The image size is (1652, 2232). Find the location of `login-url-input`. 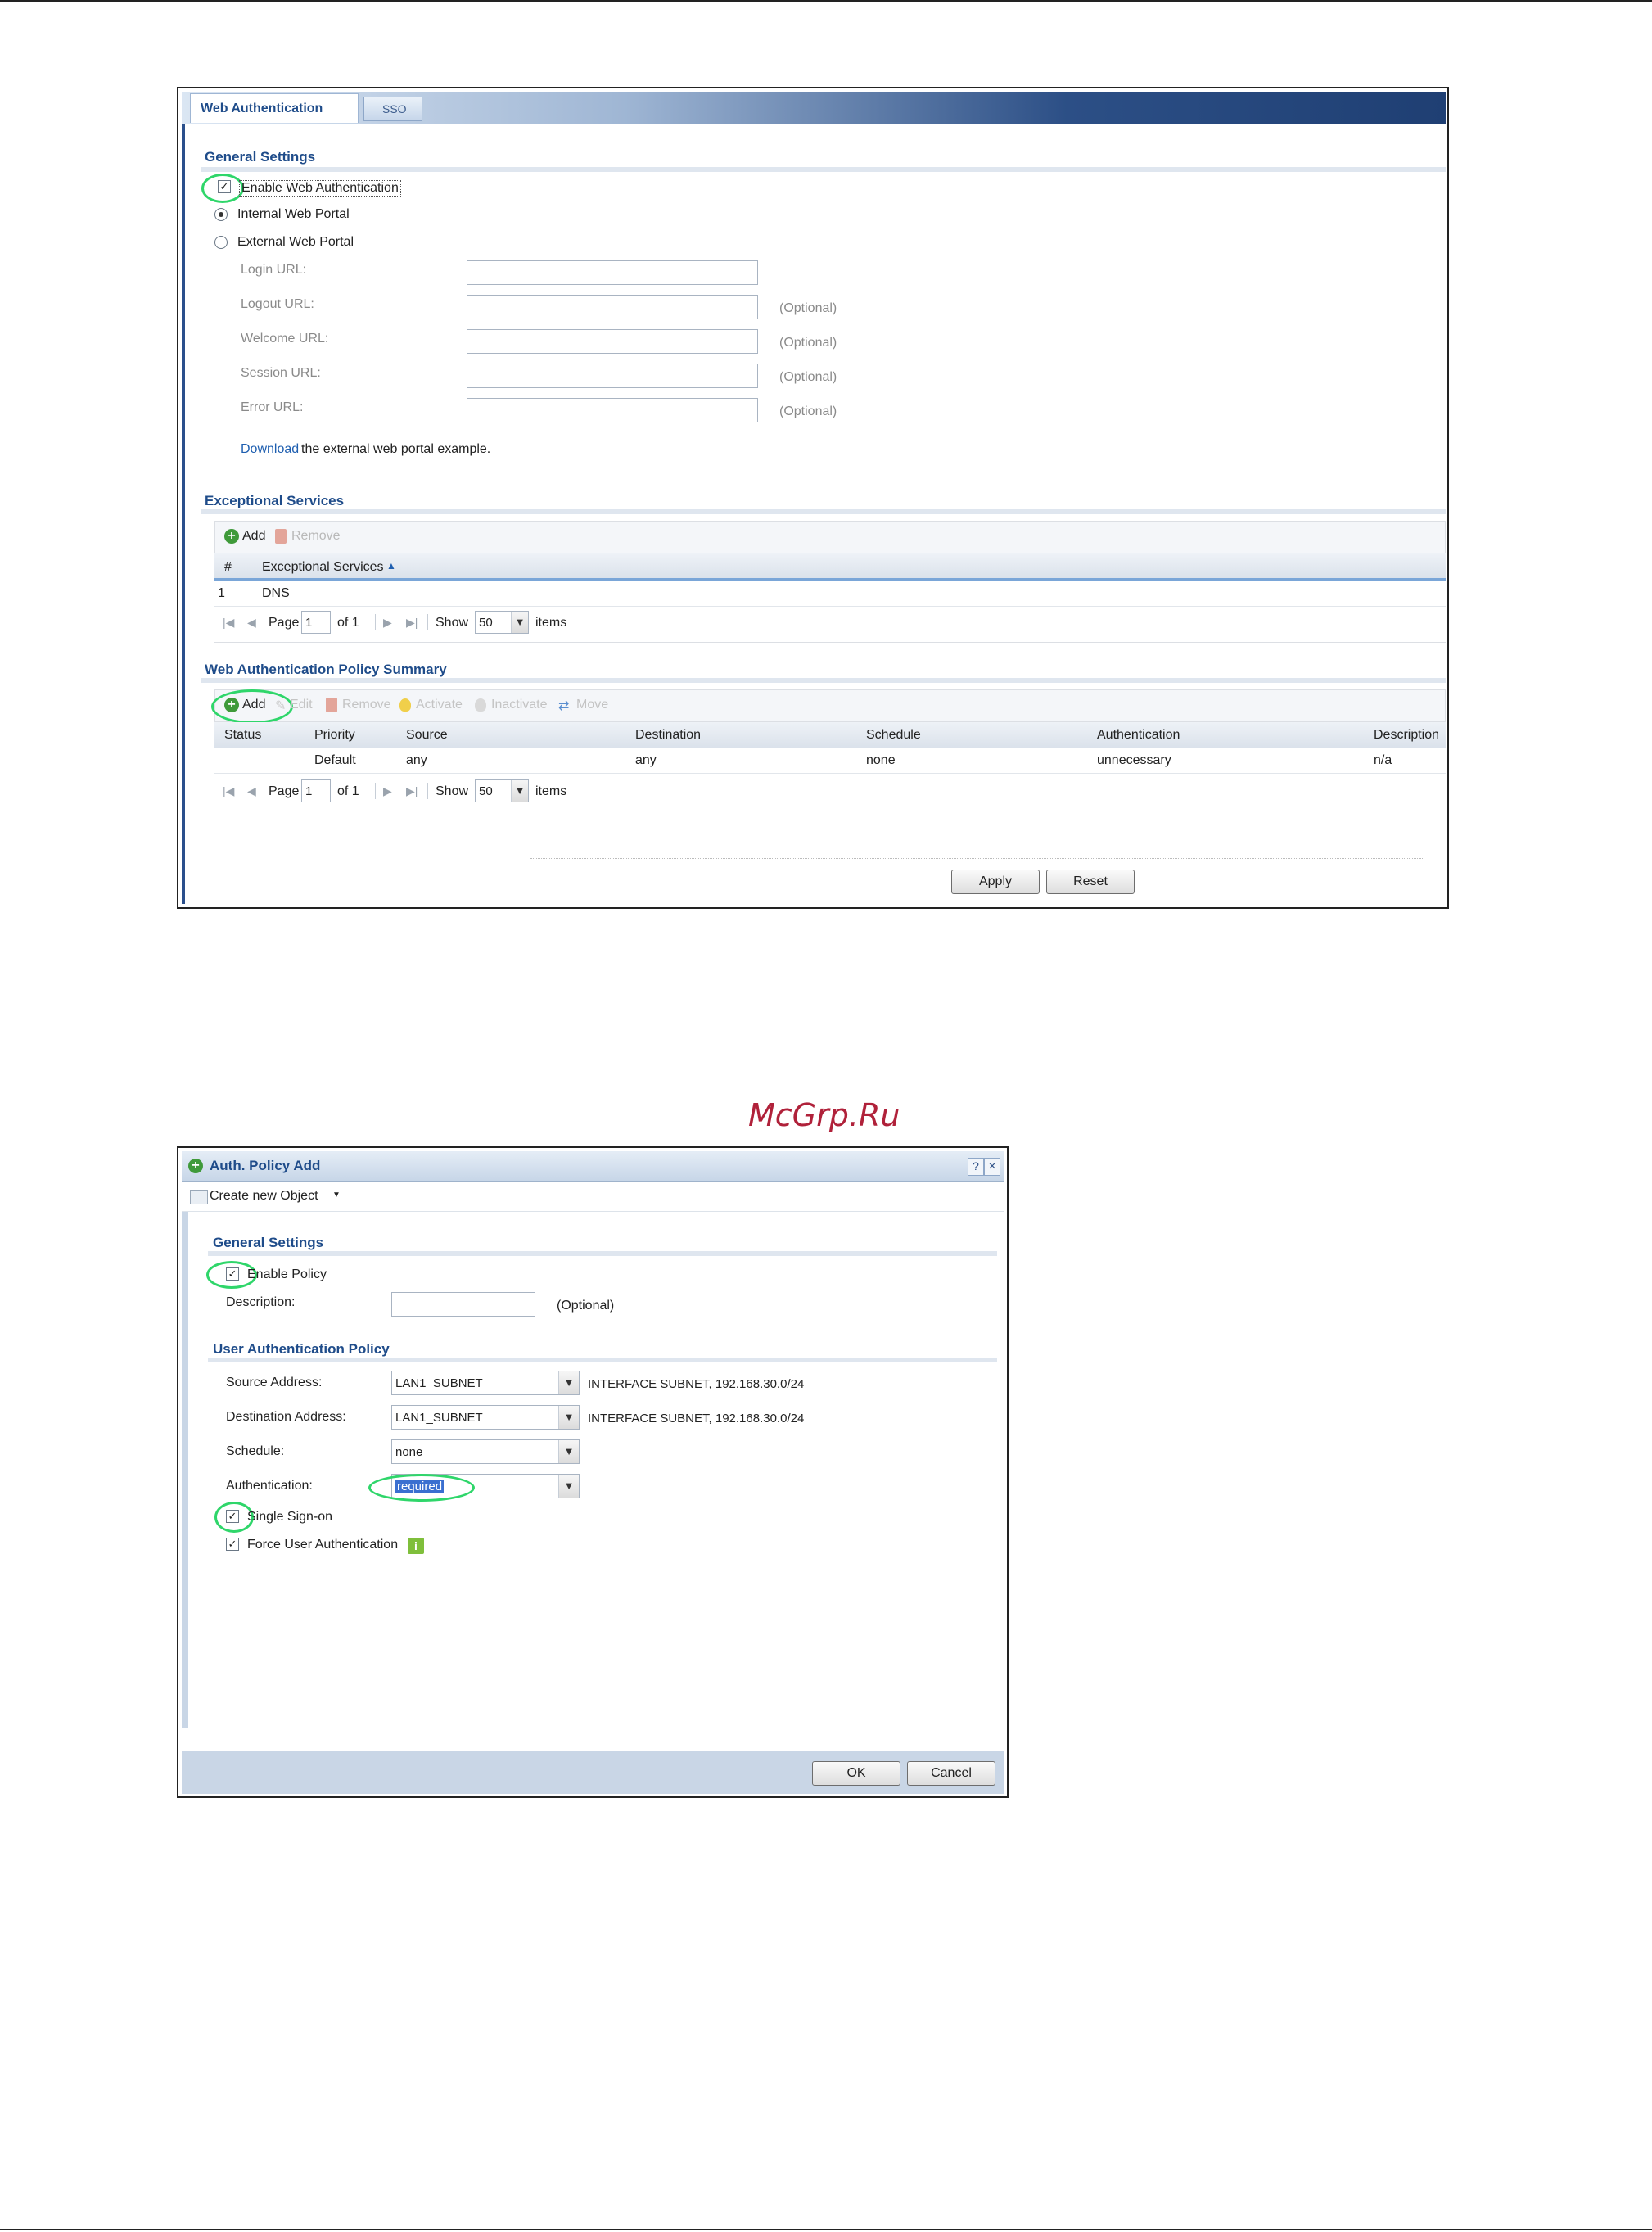

login-url-input is located at coordinates (612, 272).